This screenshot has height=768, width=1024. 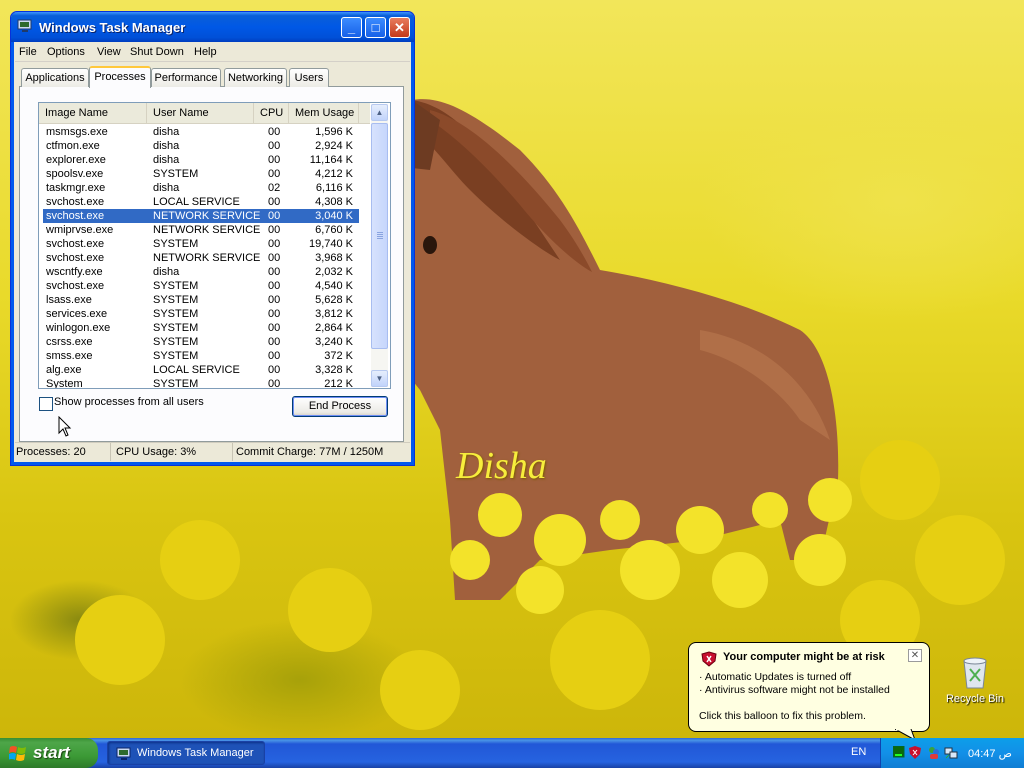 What do you see at coordinates (201, 160) in the screenshot?
I see `process-row: explorer.exe disha 00 11,164 K` at bounding box center [201, 160].